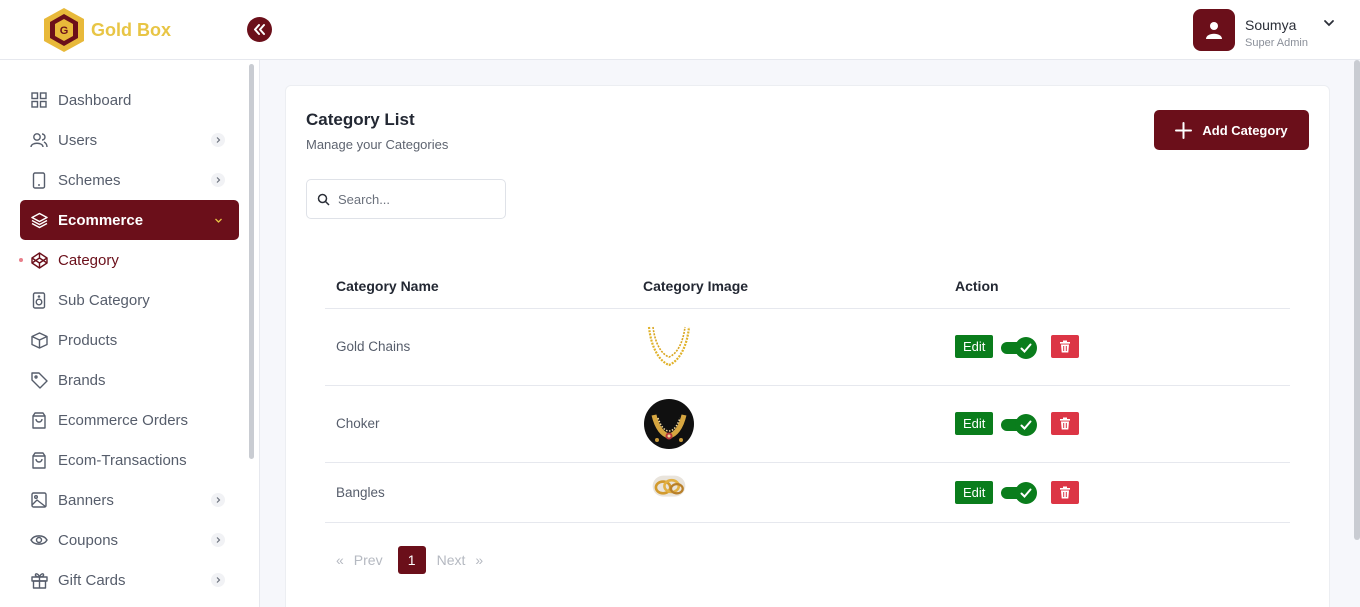 The image size is (1360, 607). I want to click on table-row: Gold Chains Edit, so click(807, 347).